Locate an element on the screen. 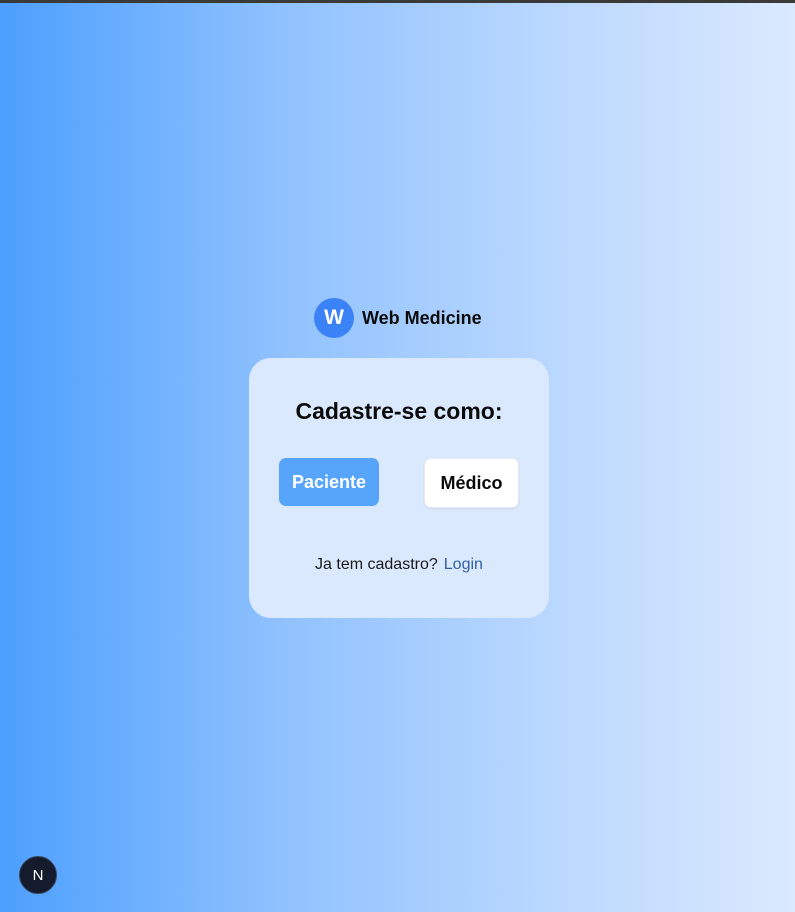  brand-name: Web Medicine is located at coordinates (422, 317).